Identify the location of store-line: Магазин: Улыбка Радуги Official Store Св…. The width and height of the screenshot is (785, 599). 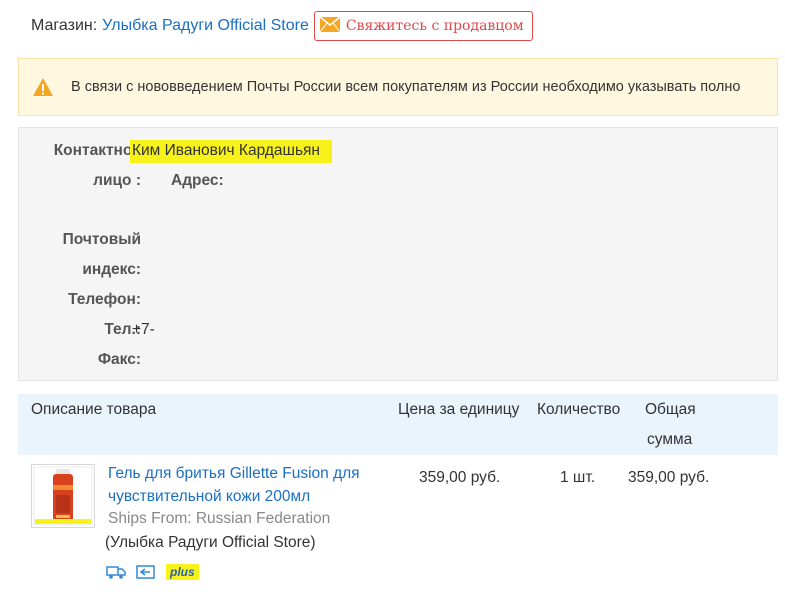
(282, 26).